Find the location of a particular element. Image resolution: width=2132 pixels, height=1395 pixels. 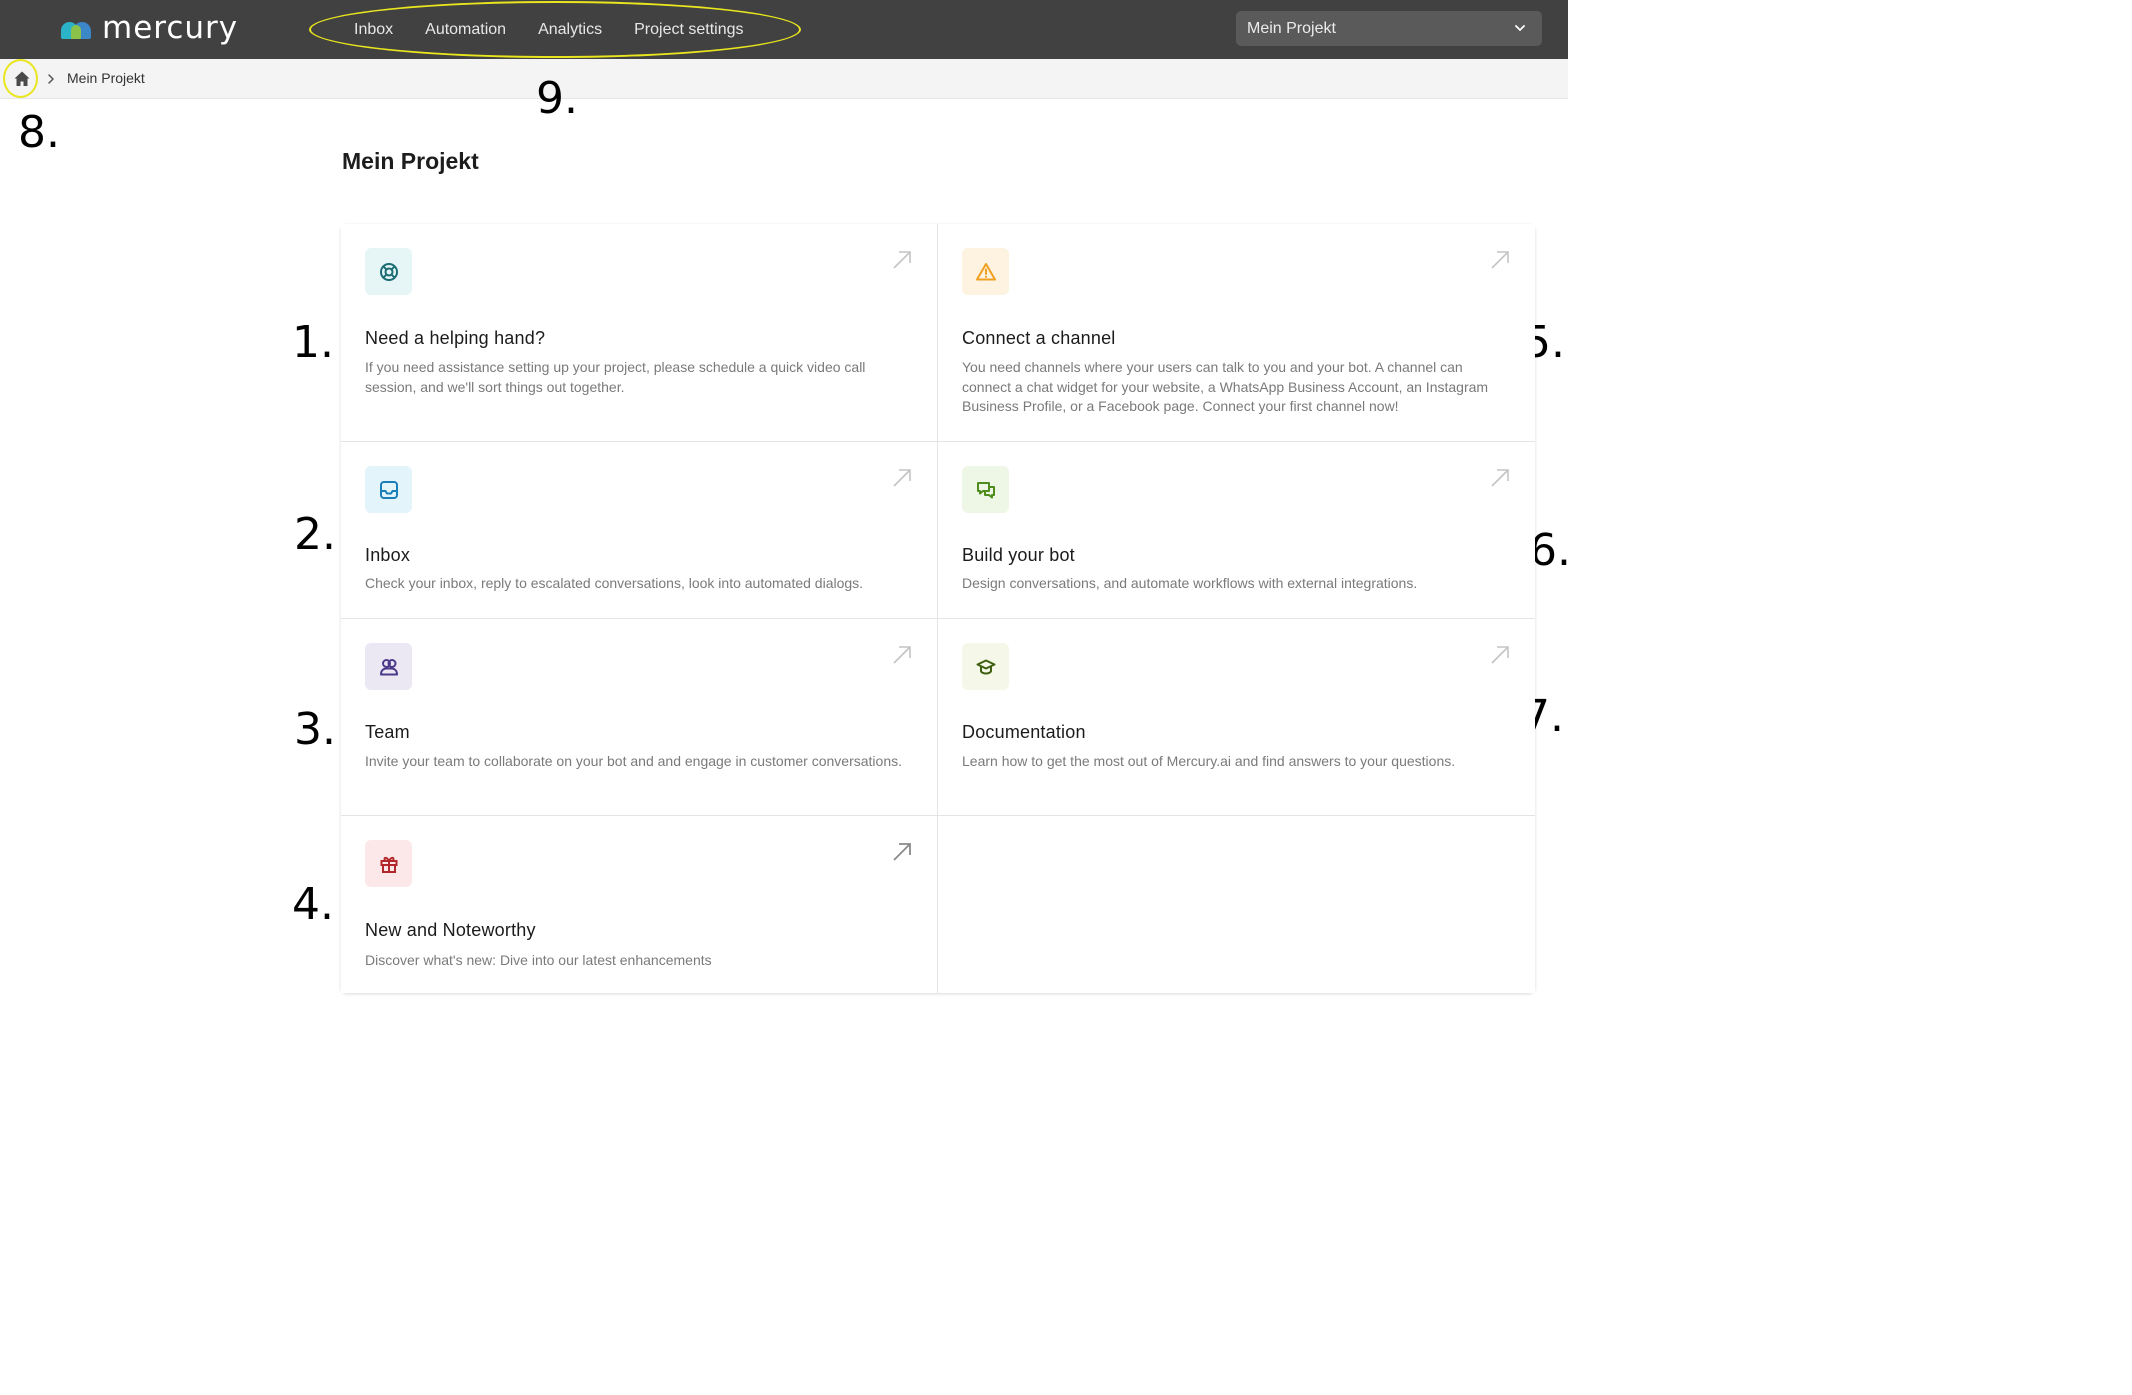

lifebuoy-icon is located at coordinates (388, 271).